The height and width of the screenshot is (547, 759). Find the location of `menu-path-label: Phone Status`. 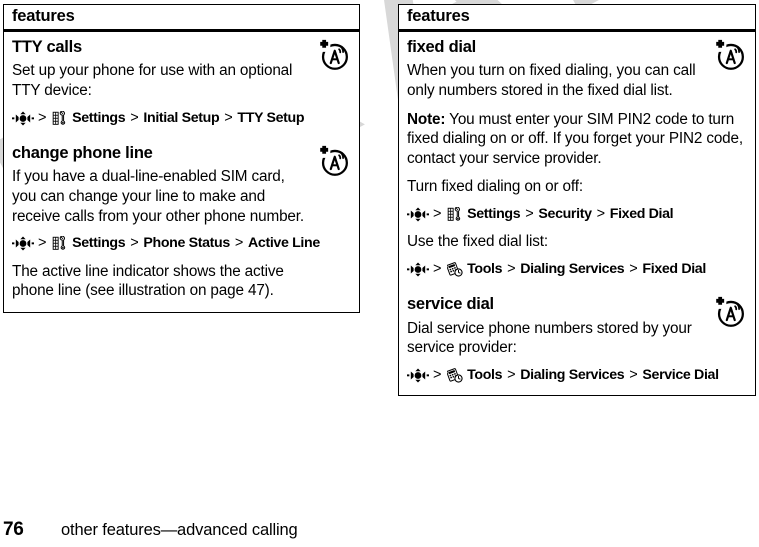

menu-path-label: Phone Status is located at coordinates (186, 243).